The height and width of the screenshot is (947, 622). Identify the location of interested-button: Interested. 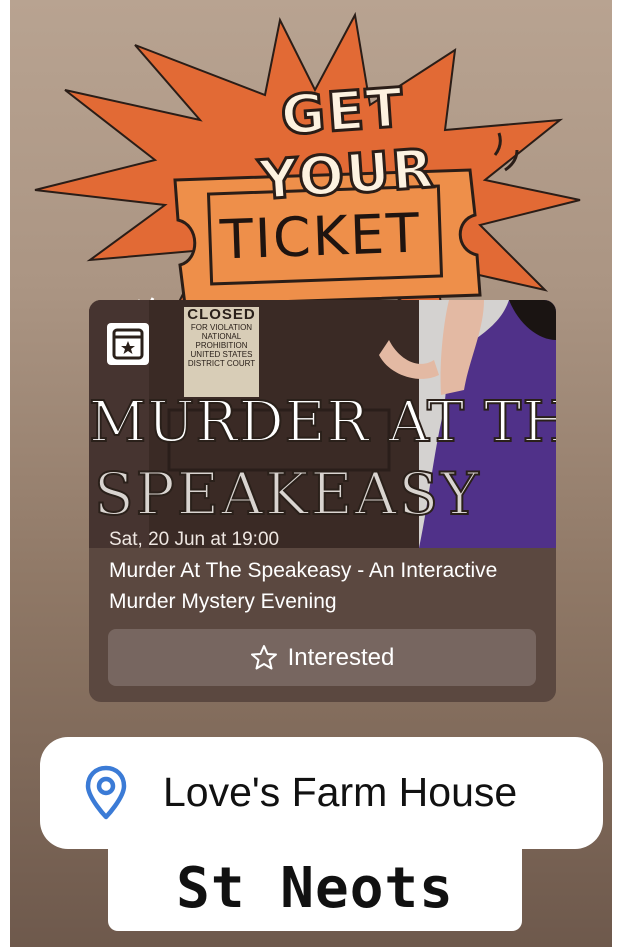
(322, 657).